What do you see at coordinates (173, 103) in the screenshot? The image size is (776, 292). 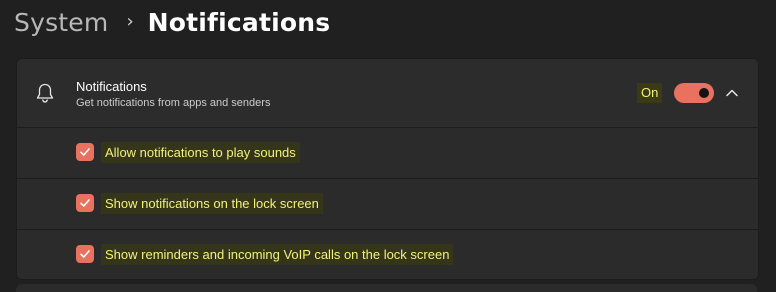 I see `notifications-subtitle: Get notifications from apps and senders` at bounding box center [173, 103].